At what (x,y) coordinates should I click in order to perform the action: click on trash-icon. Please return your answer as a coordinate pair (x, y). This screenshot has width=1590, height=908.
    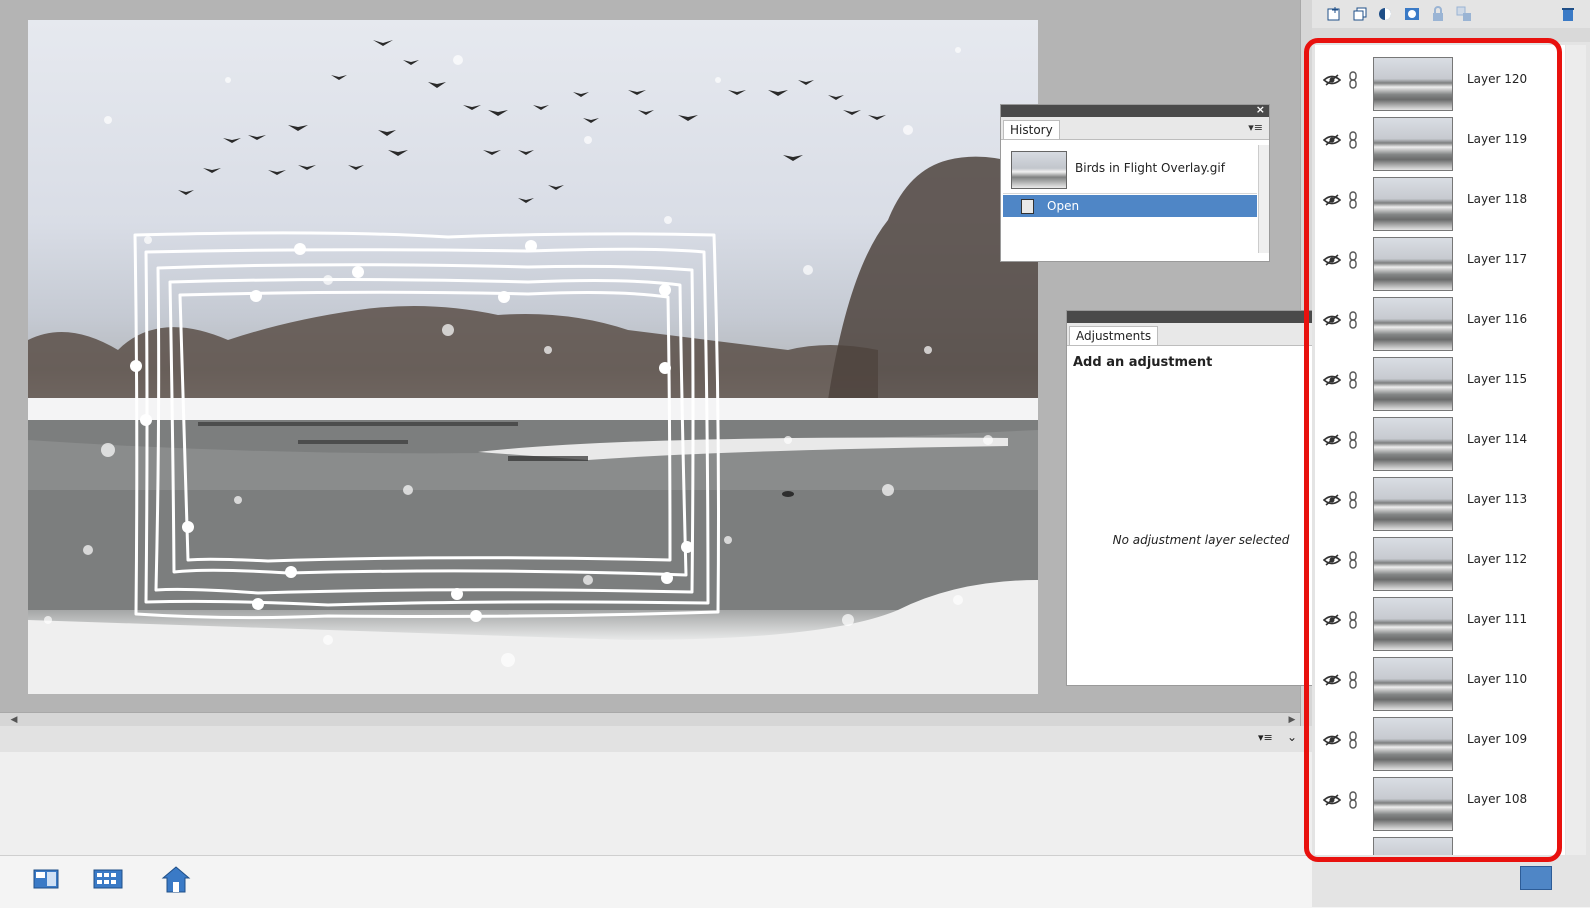
    Looking at the image, I should click on (1568, 14).